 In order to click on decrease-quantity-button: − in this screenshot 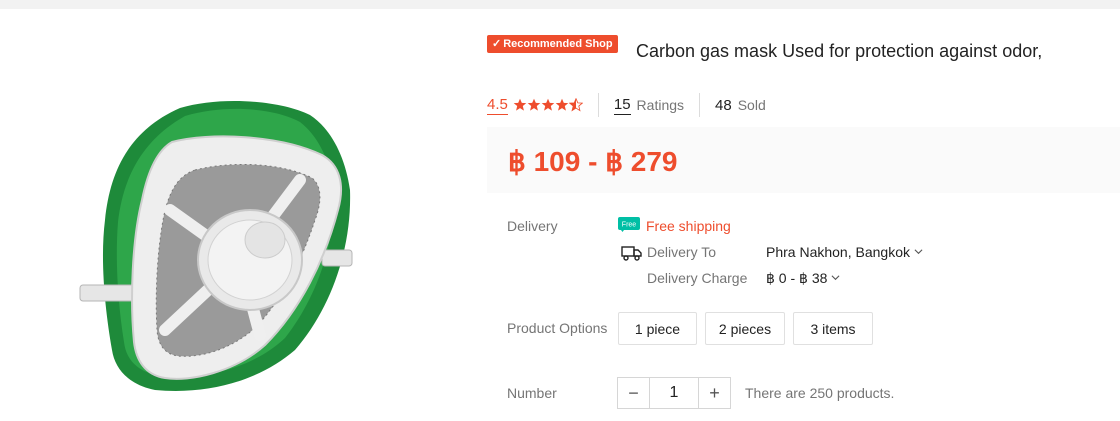, I will do `click(634, 393)`.